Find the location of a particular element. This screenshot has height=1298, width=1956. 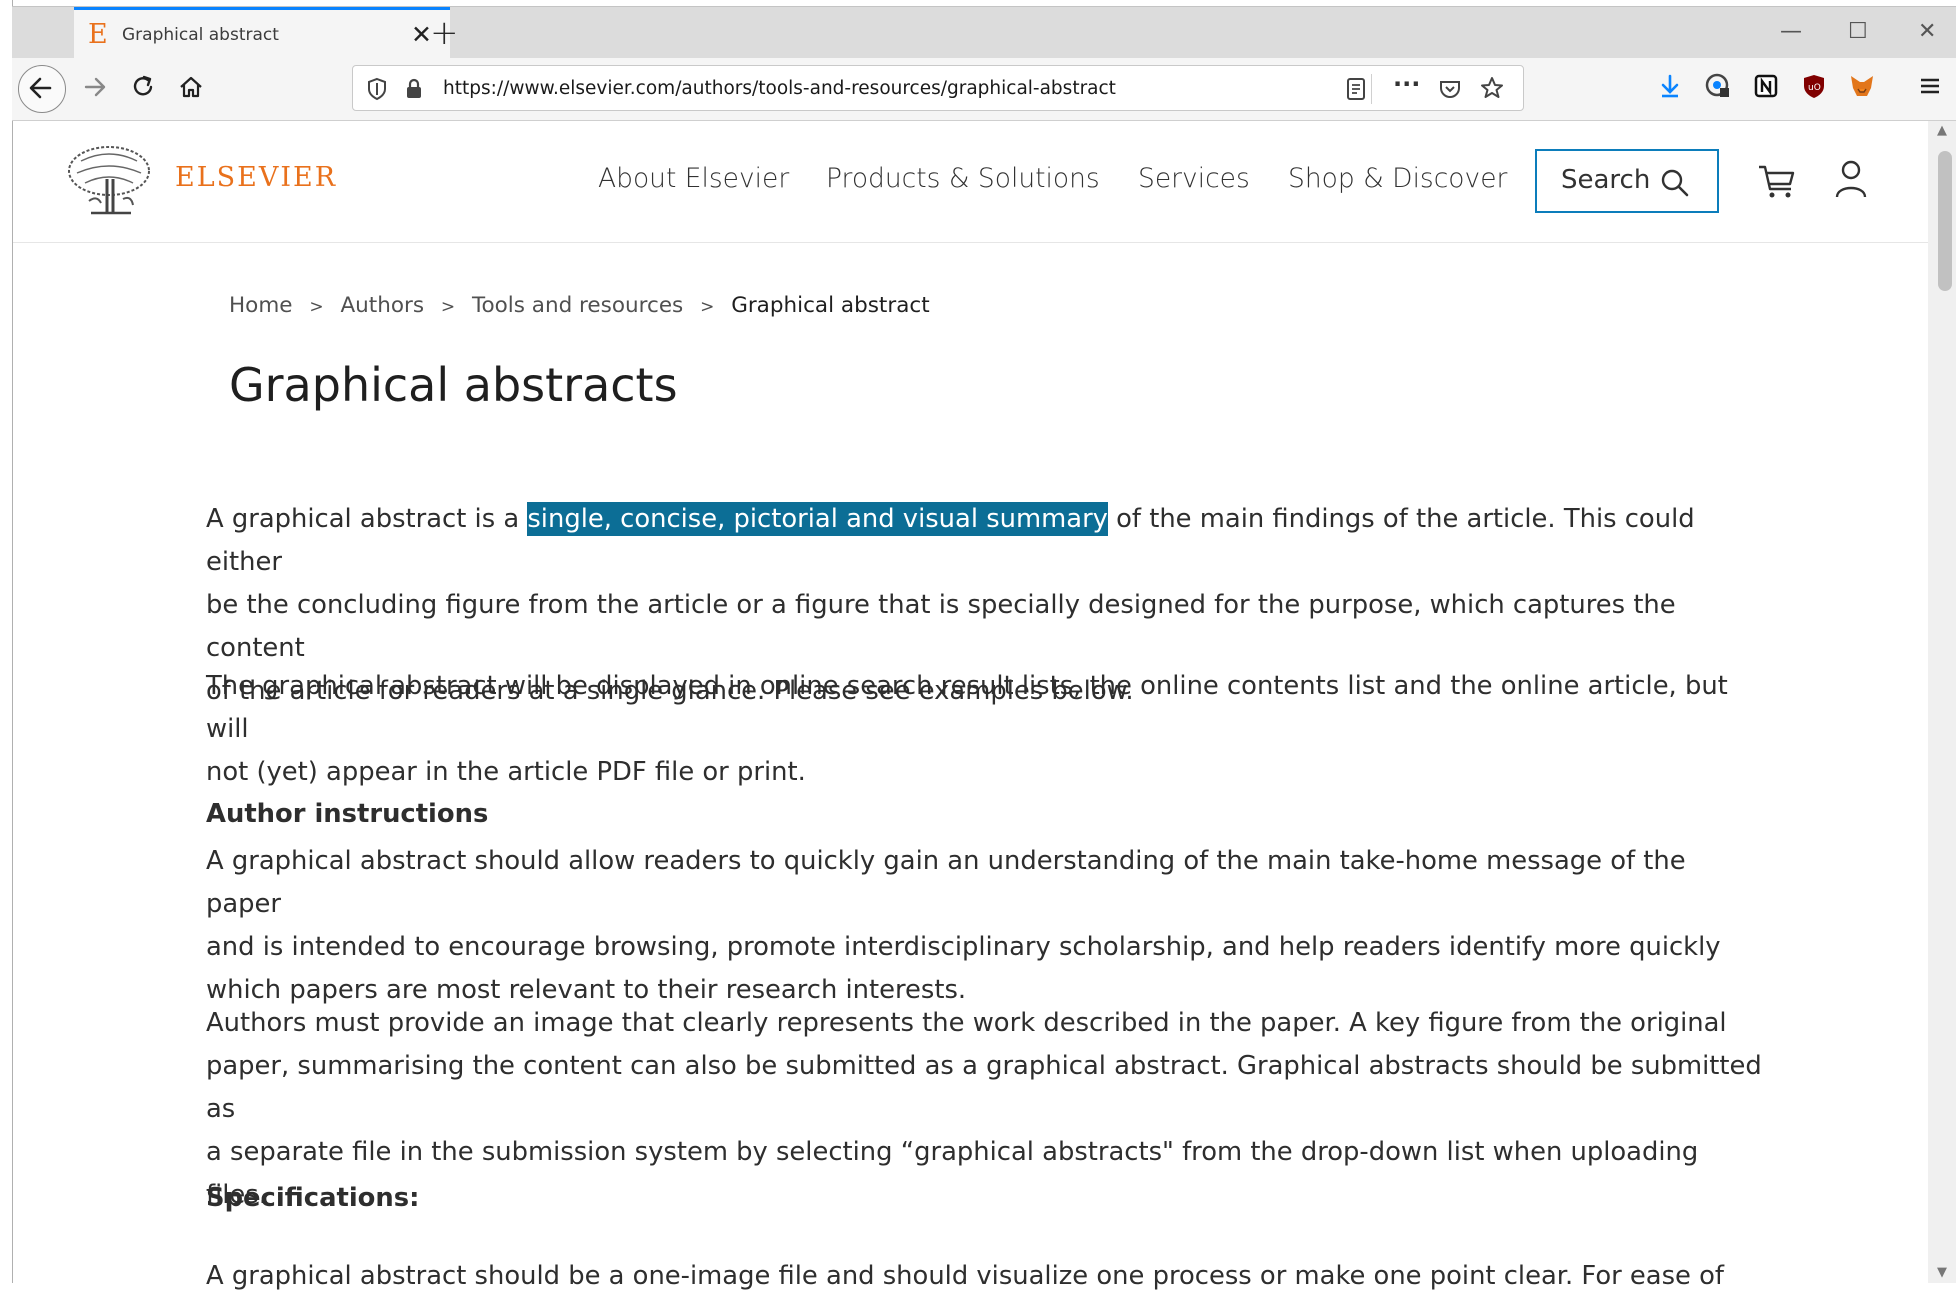

tab-title: Graphical abstract is located at coordinates (200, 35).